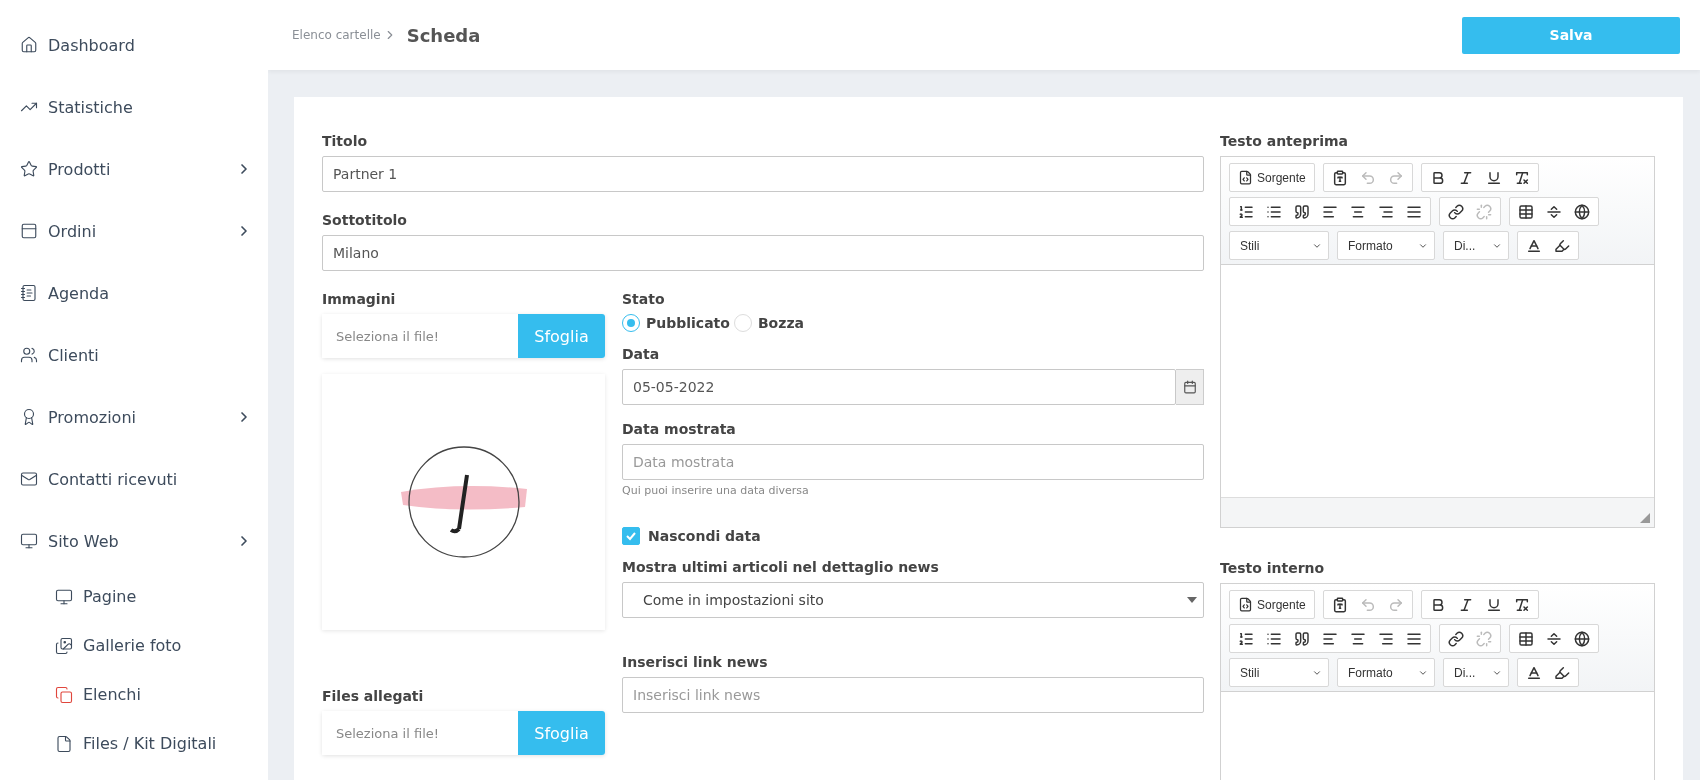 This screenshot has height=780, width=1700. Describe the element at coordinates (134, 417) in the screenshot. I see `sidebar-item: Promozioni` at that location.